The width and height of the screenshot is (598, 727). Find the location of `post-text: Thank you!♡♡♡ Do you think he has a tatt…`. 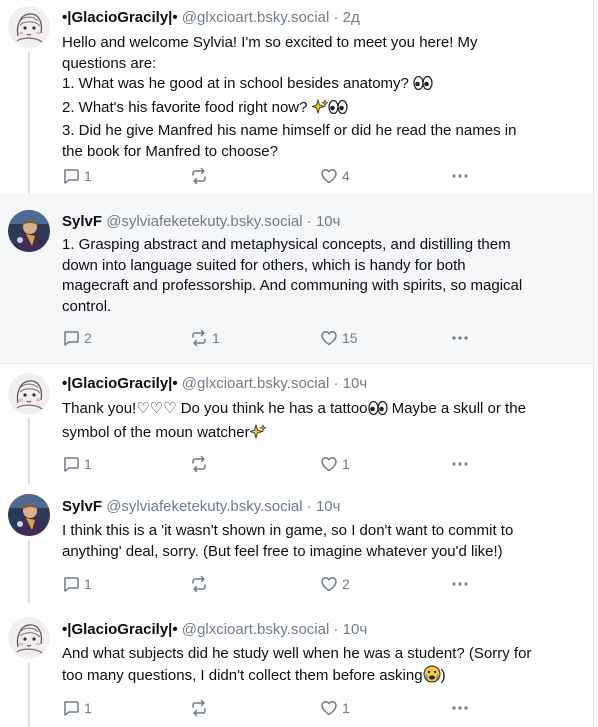

post-text: Thank you!♡♡♡ Do you think he has a tatt… is located at coordinates (324, 422).